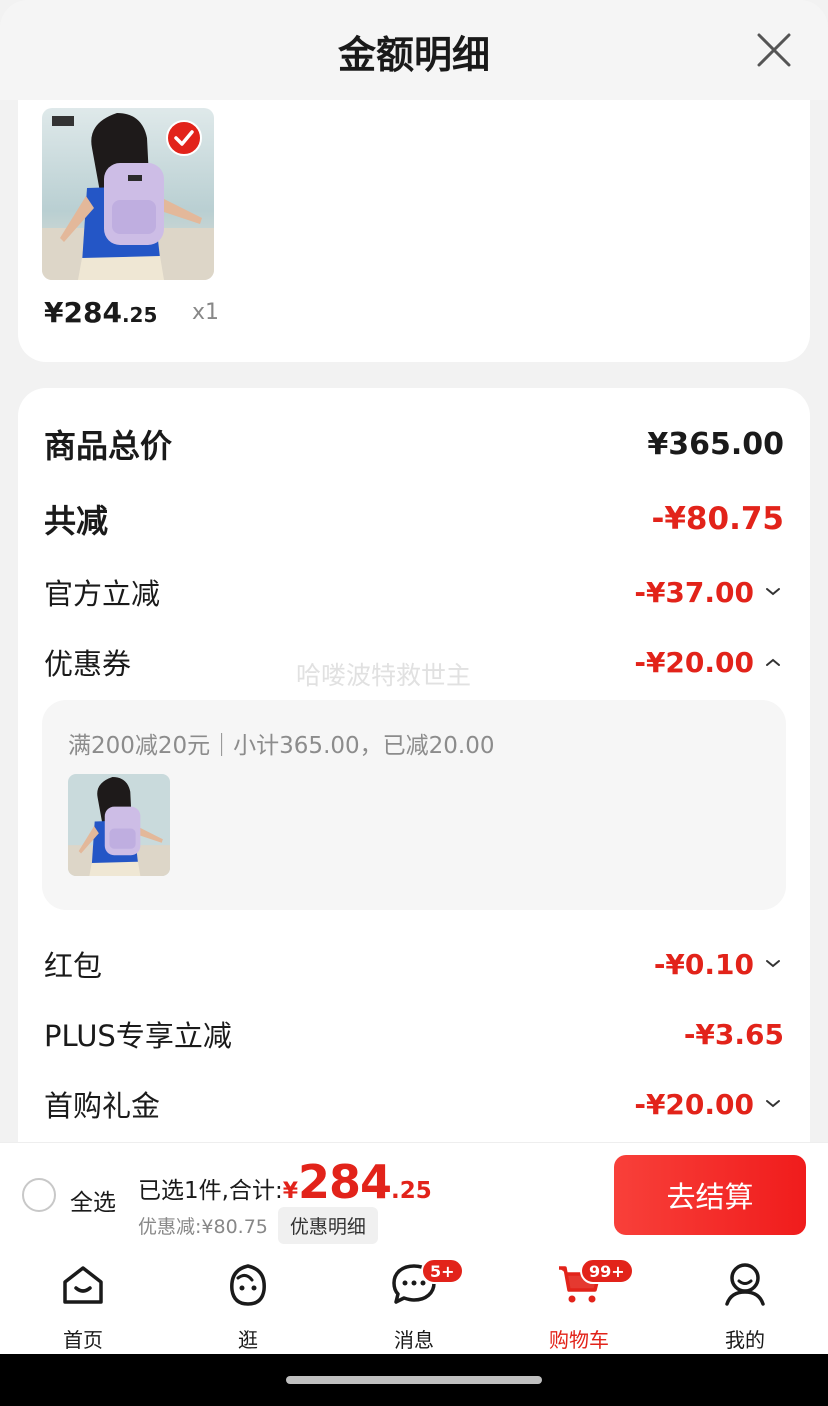 This screenshot has height=1406, width=828. I want to click on profile-icon, so click(745, 1284).